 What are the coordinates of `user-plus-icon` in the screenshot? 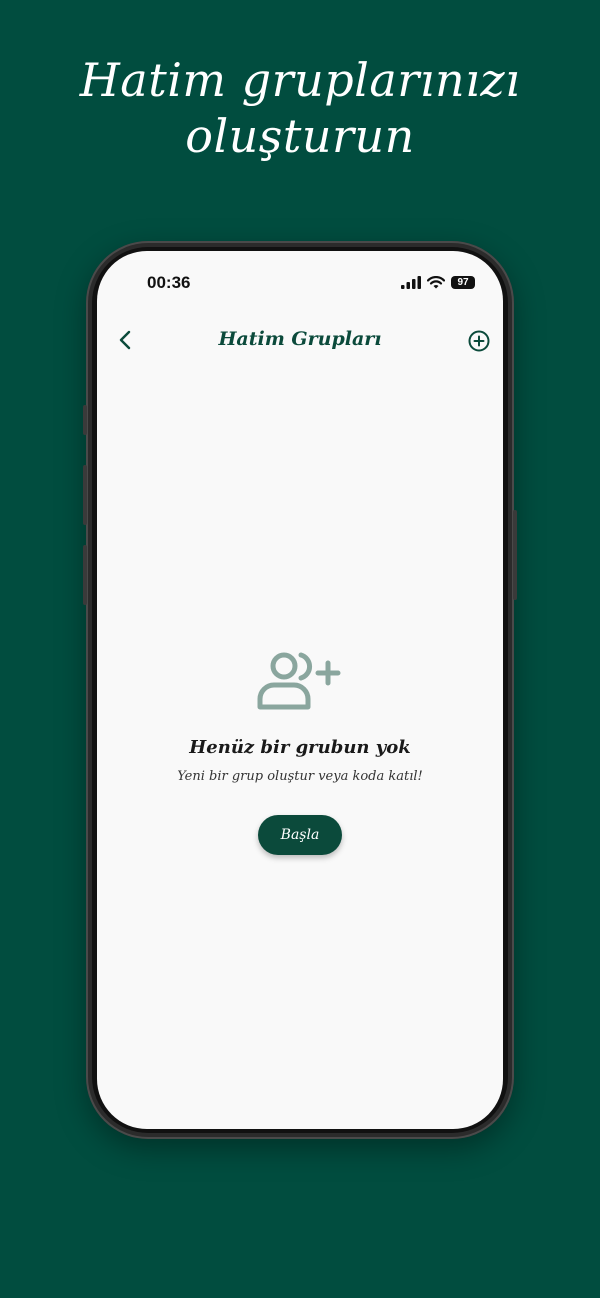 It's located at (299, 681).